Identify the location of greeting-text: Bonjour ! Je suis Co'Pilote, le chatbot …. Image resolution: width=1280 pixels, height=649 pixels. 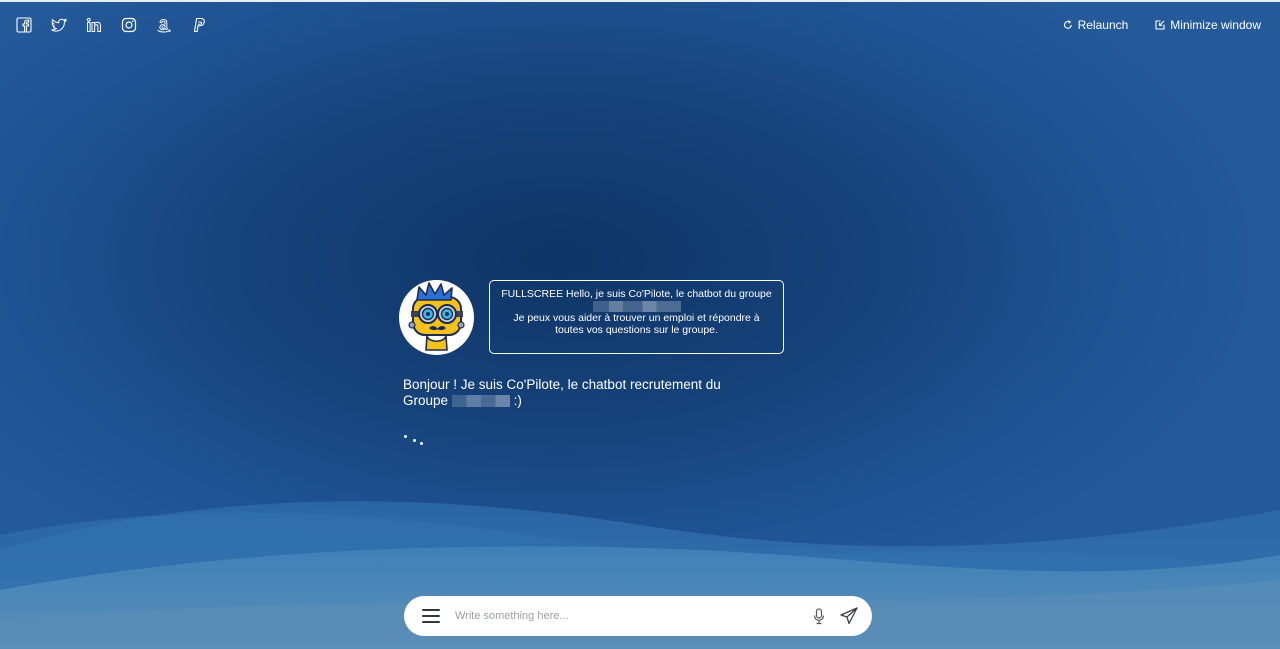
(562, 392).